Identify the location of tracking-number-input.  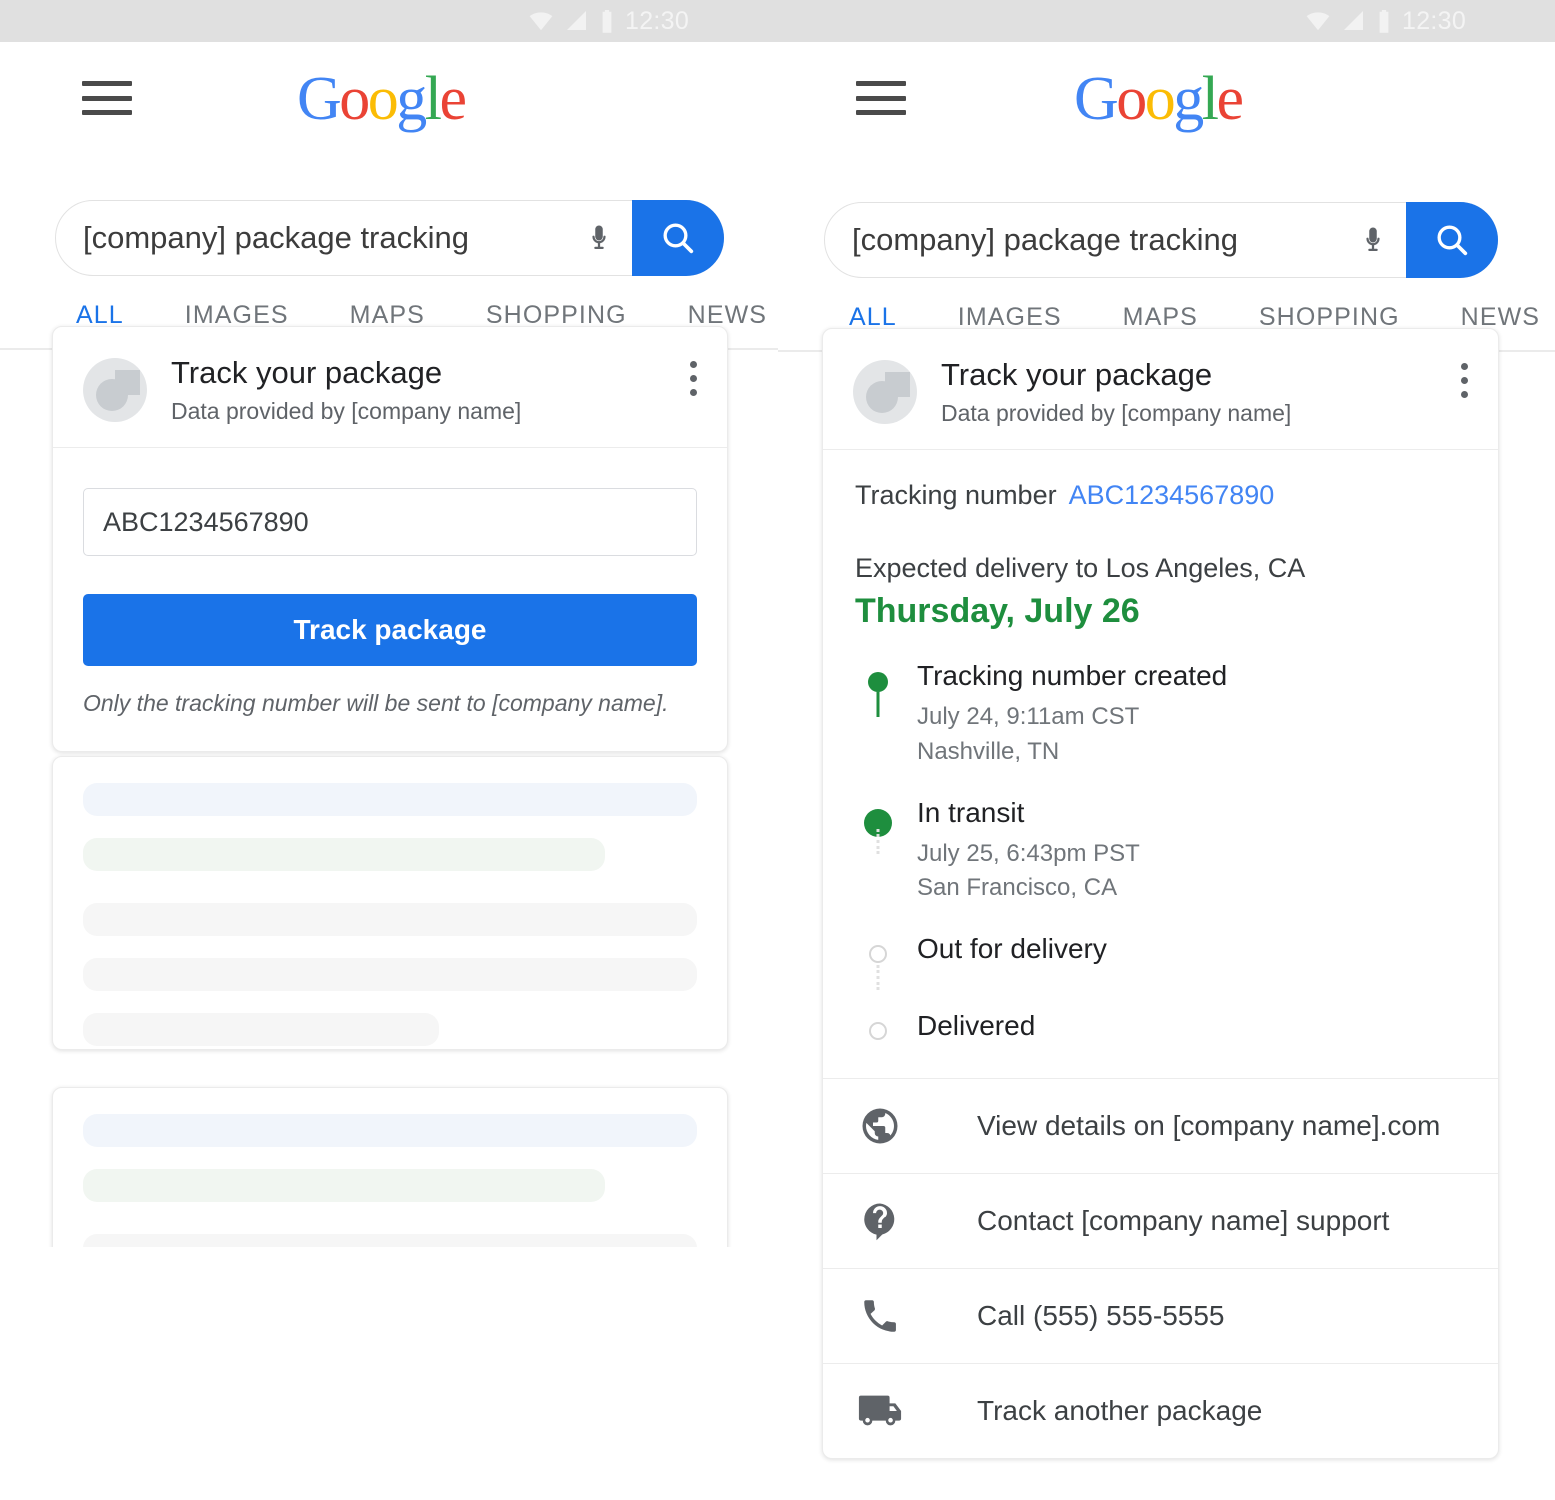
(390, 522).